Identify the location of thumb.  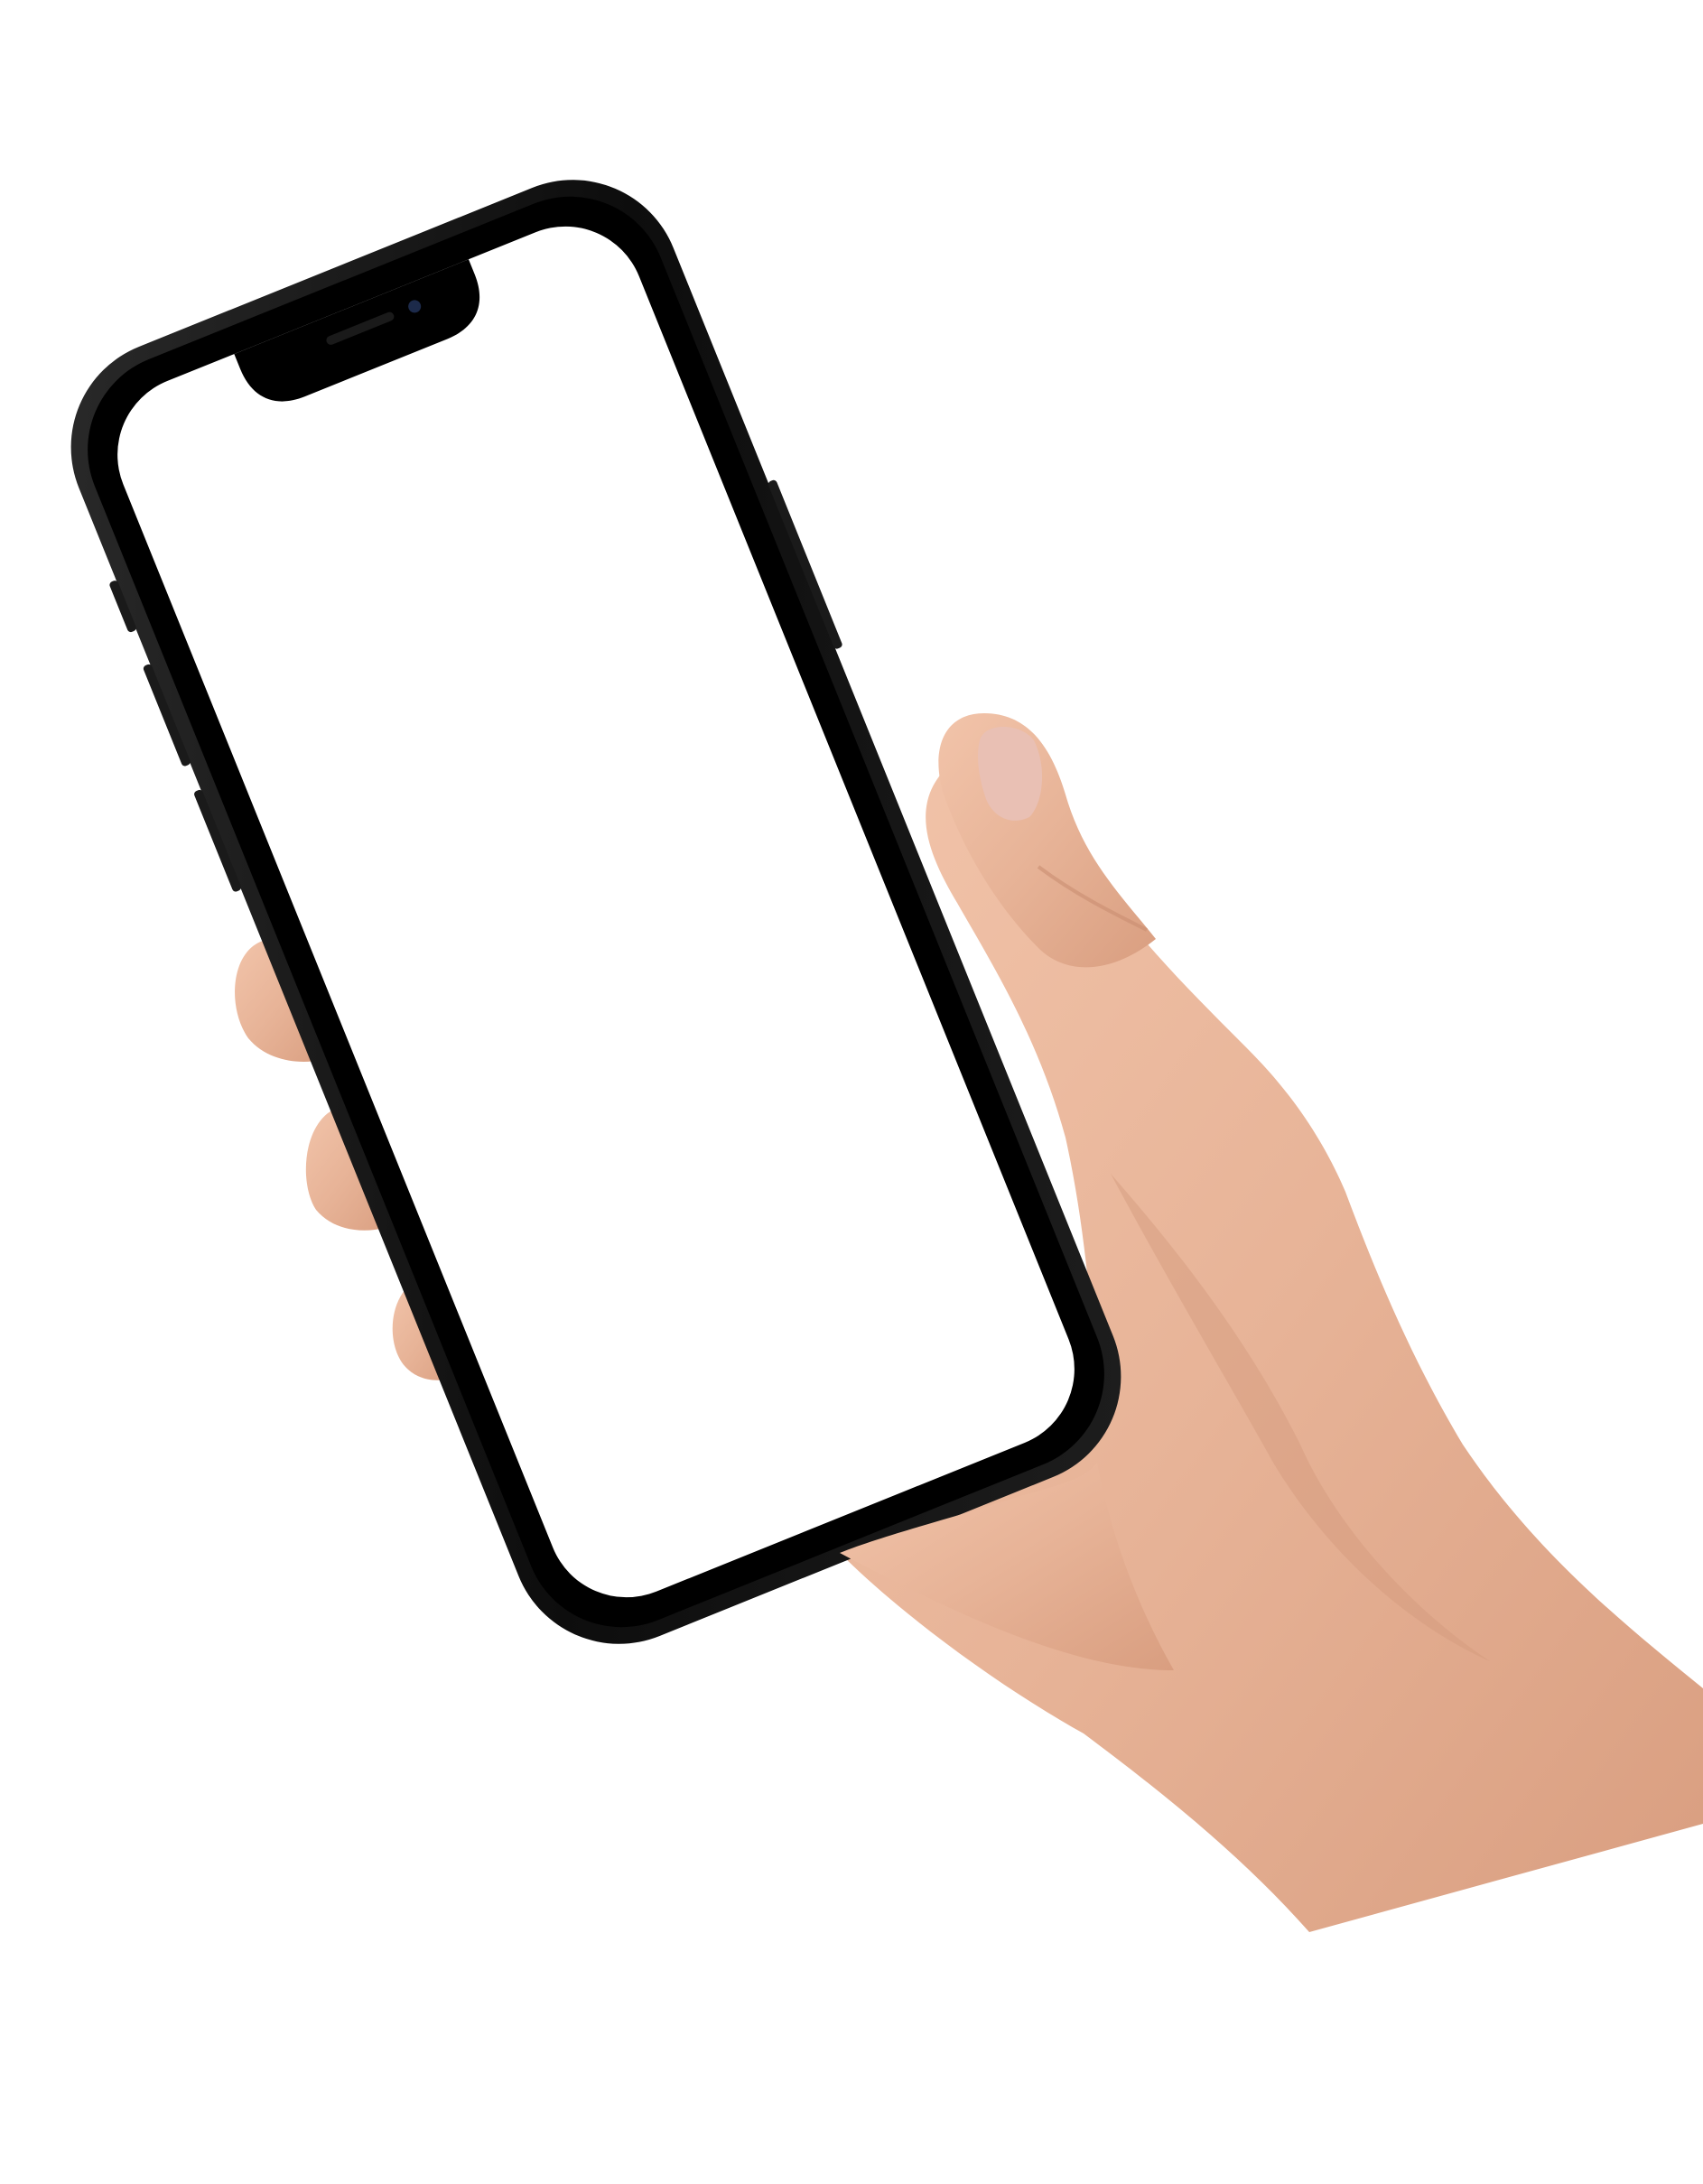
(1047, 841).